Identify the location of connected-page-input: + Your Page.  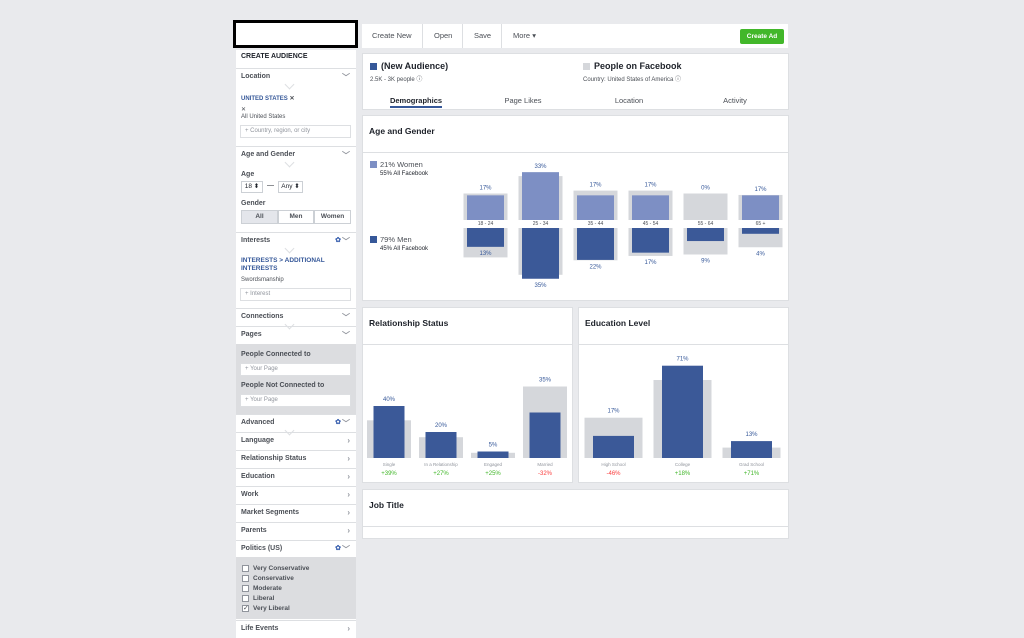
(295, 369).